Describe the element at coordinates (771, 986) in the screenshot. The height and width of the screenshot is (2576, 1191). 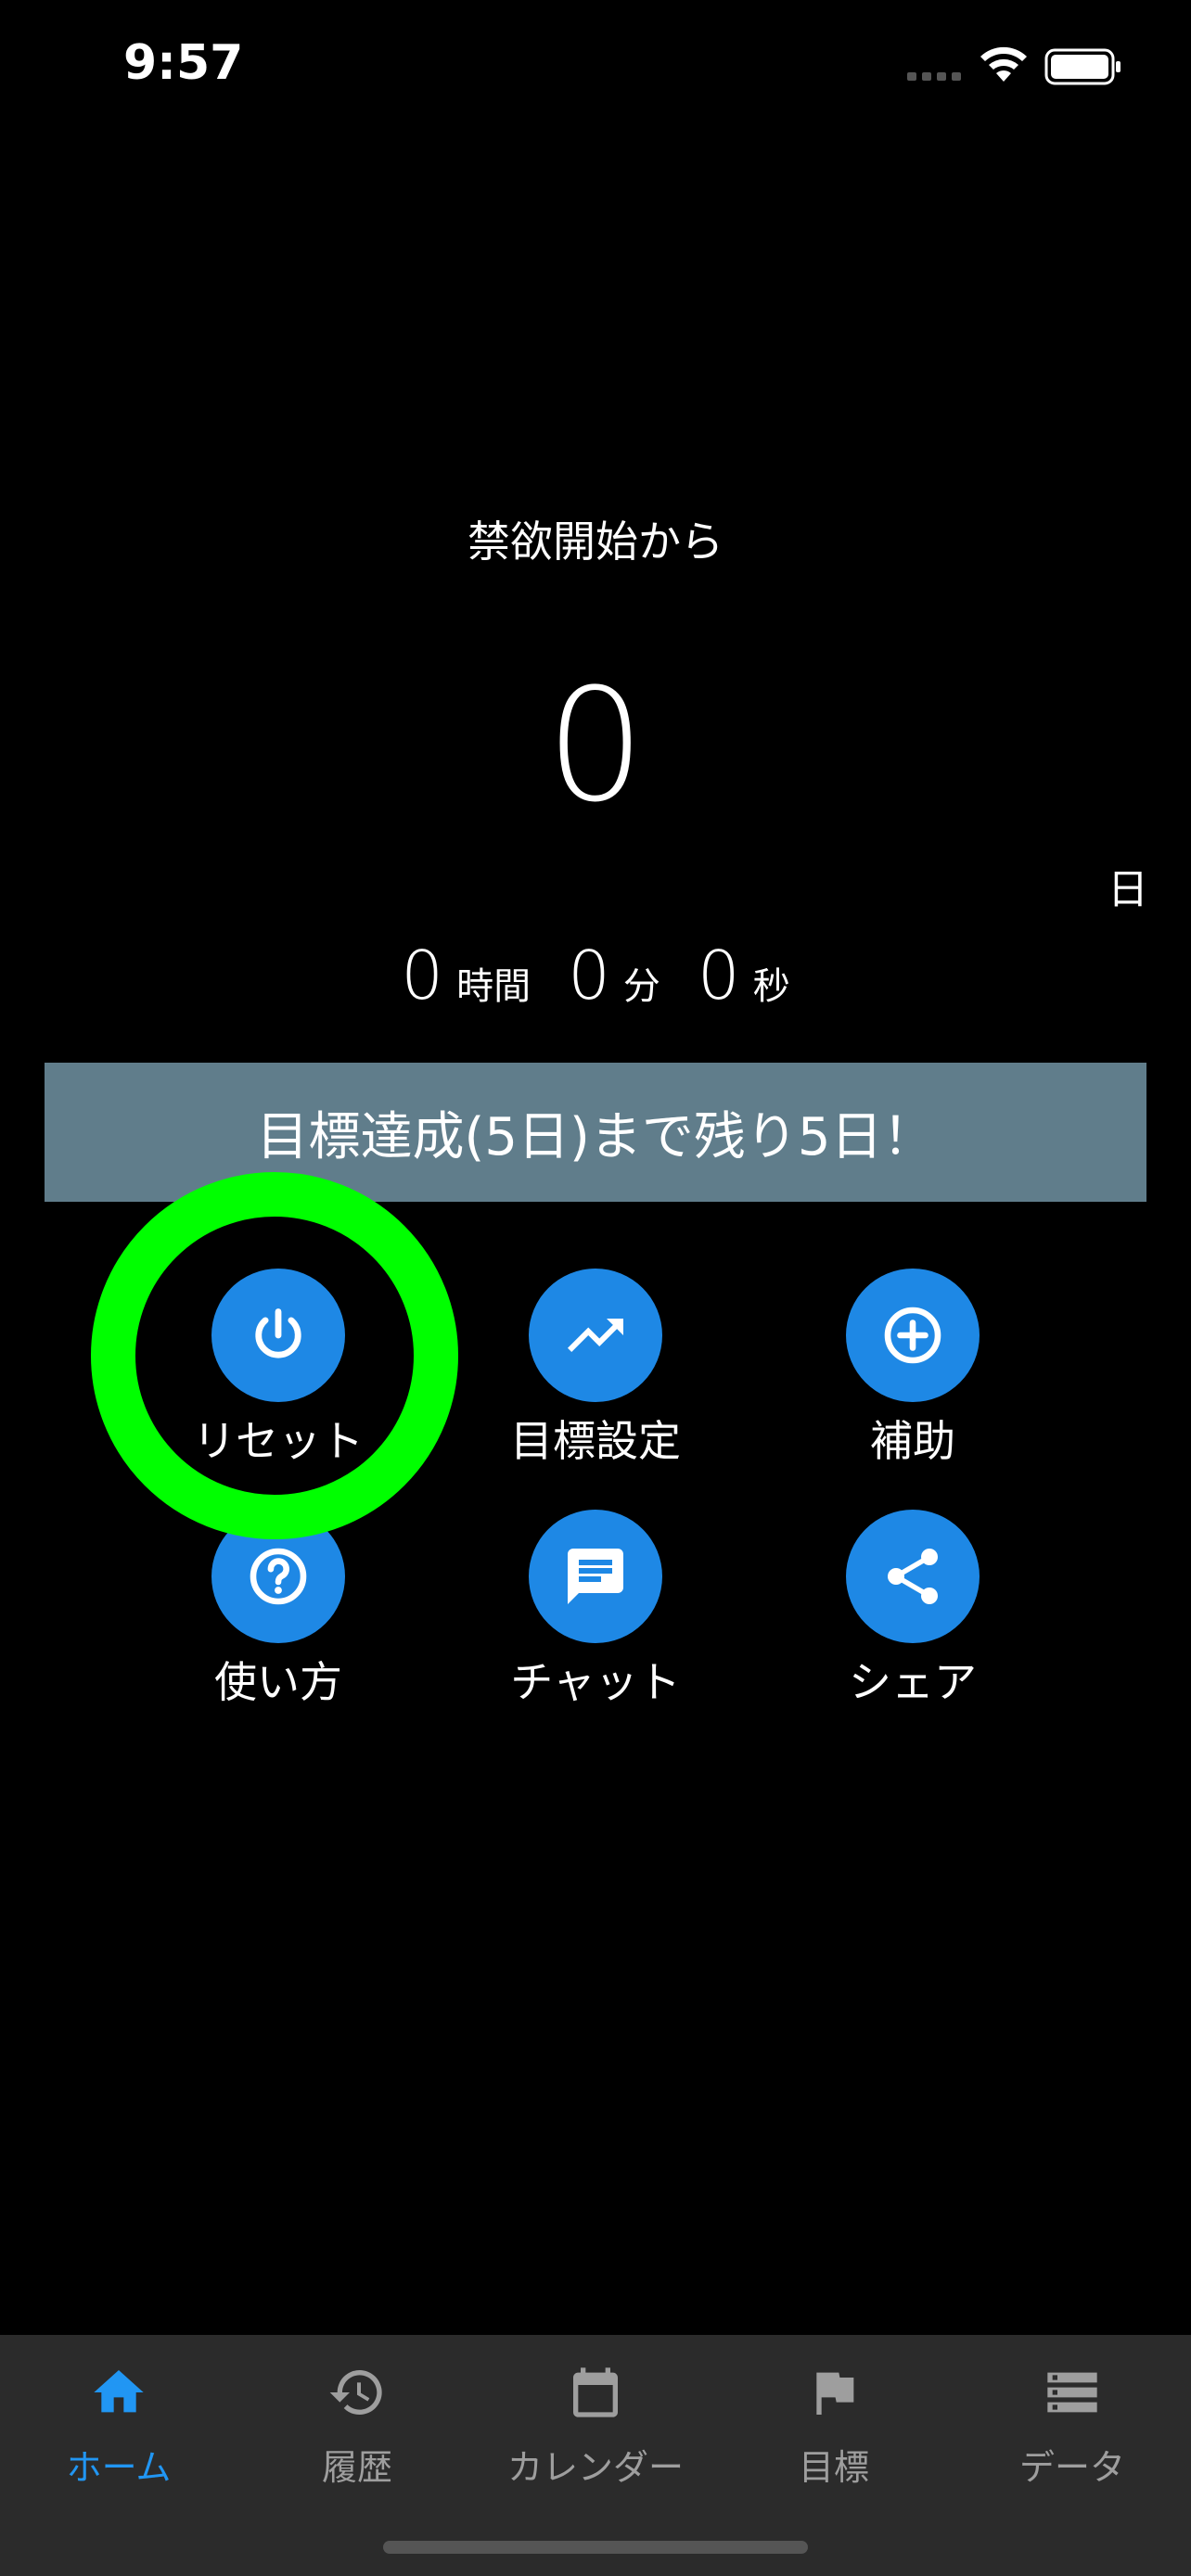
I see `seconds-unit-label: 秒` at that location.